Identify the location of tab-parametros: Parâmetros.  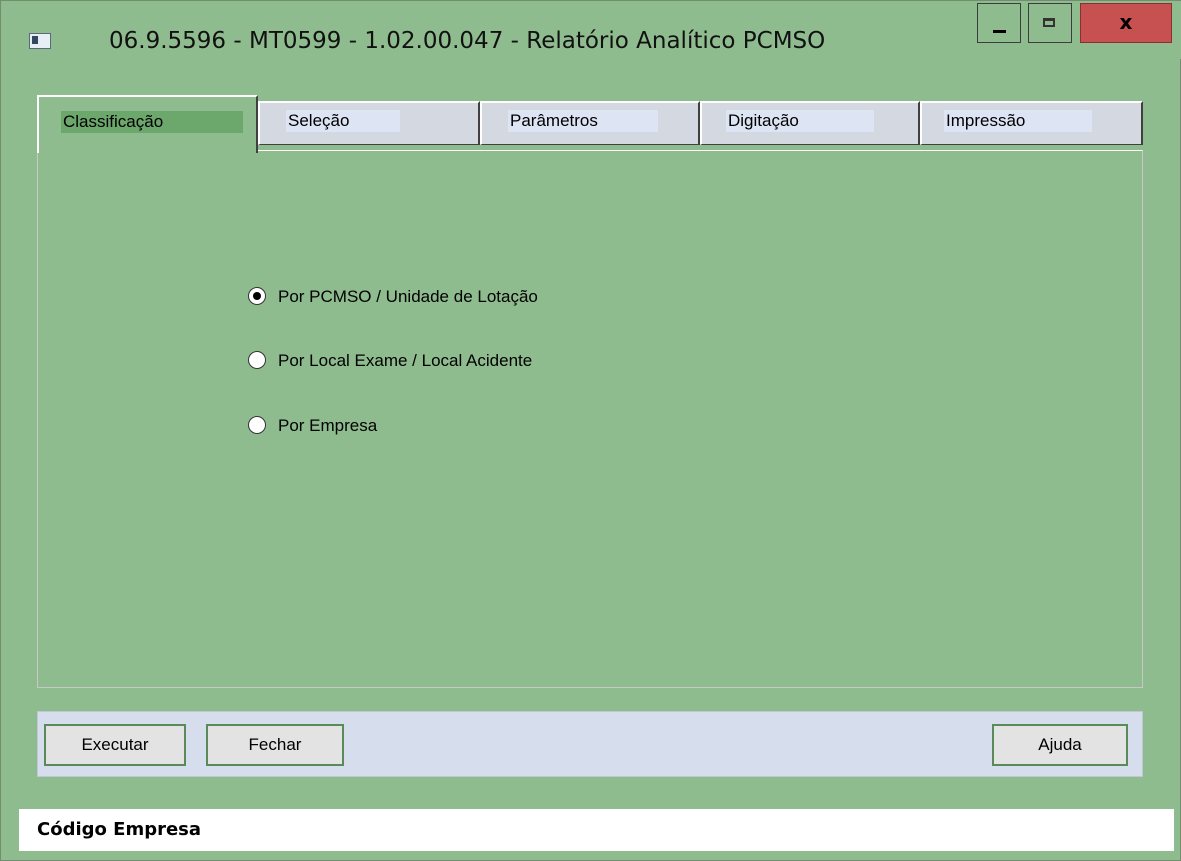
(590, 123).